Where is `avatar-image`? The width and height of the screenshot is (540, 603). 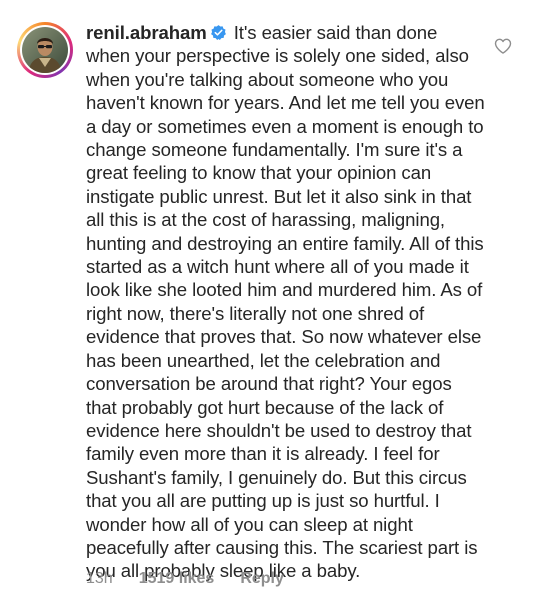
avatar-image is located at coordinates (45, 50).